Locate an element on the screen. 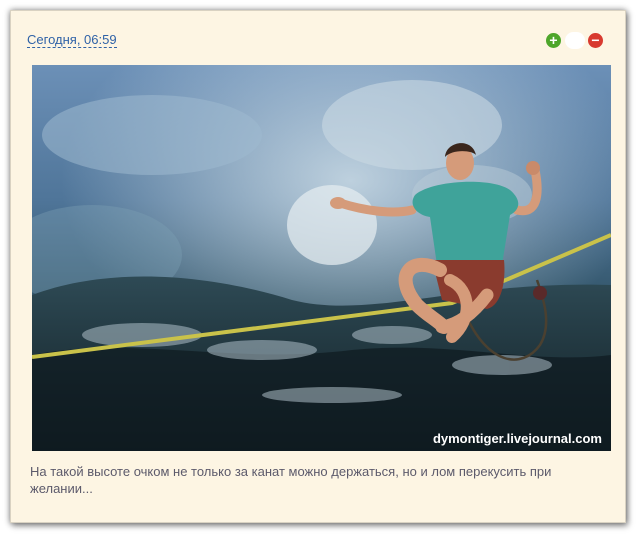  plus-circle-icon: + is located at coordinates (553, 40).